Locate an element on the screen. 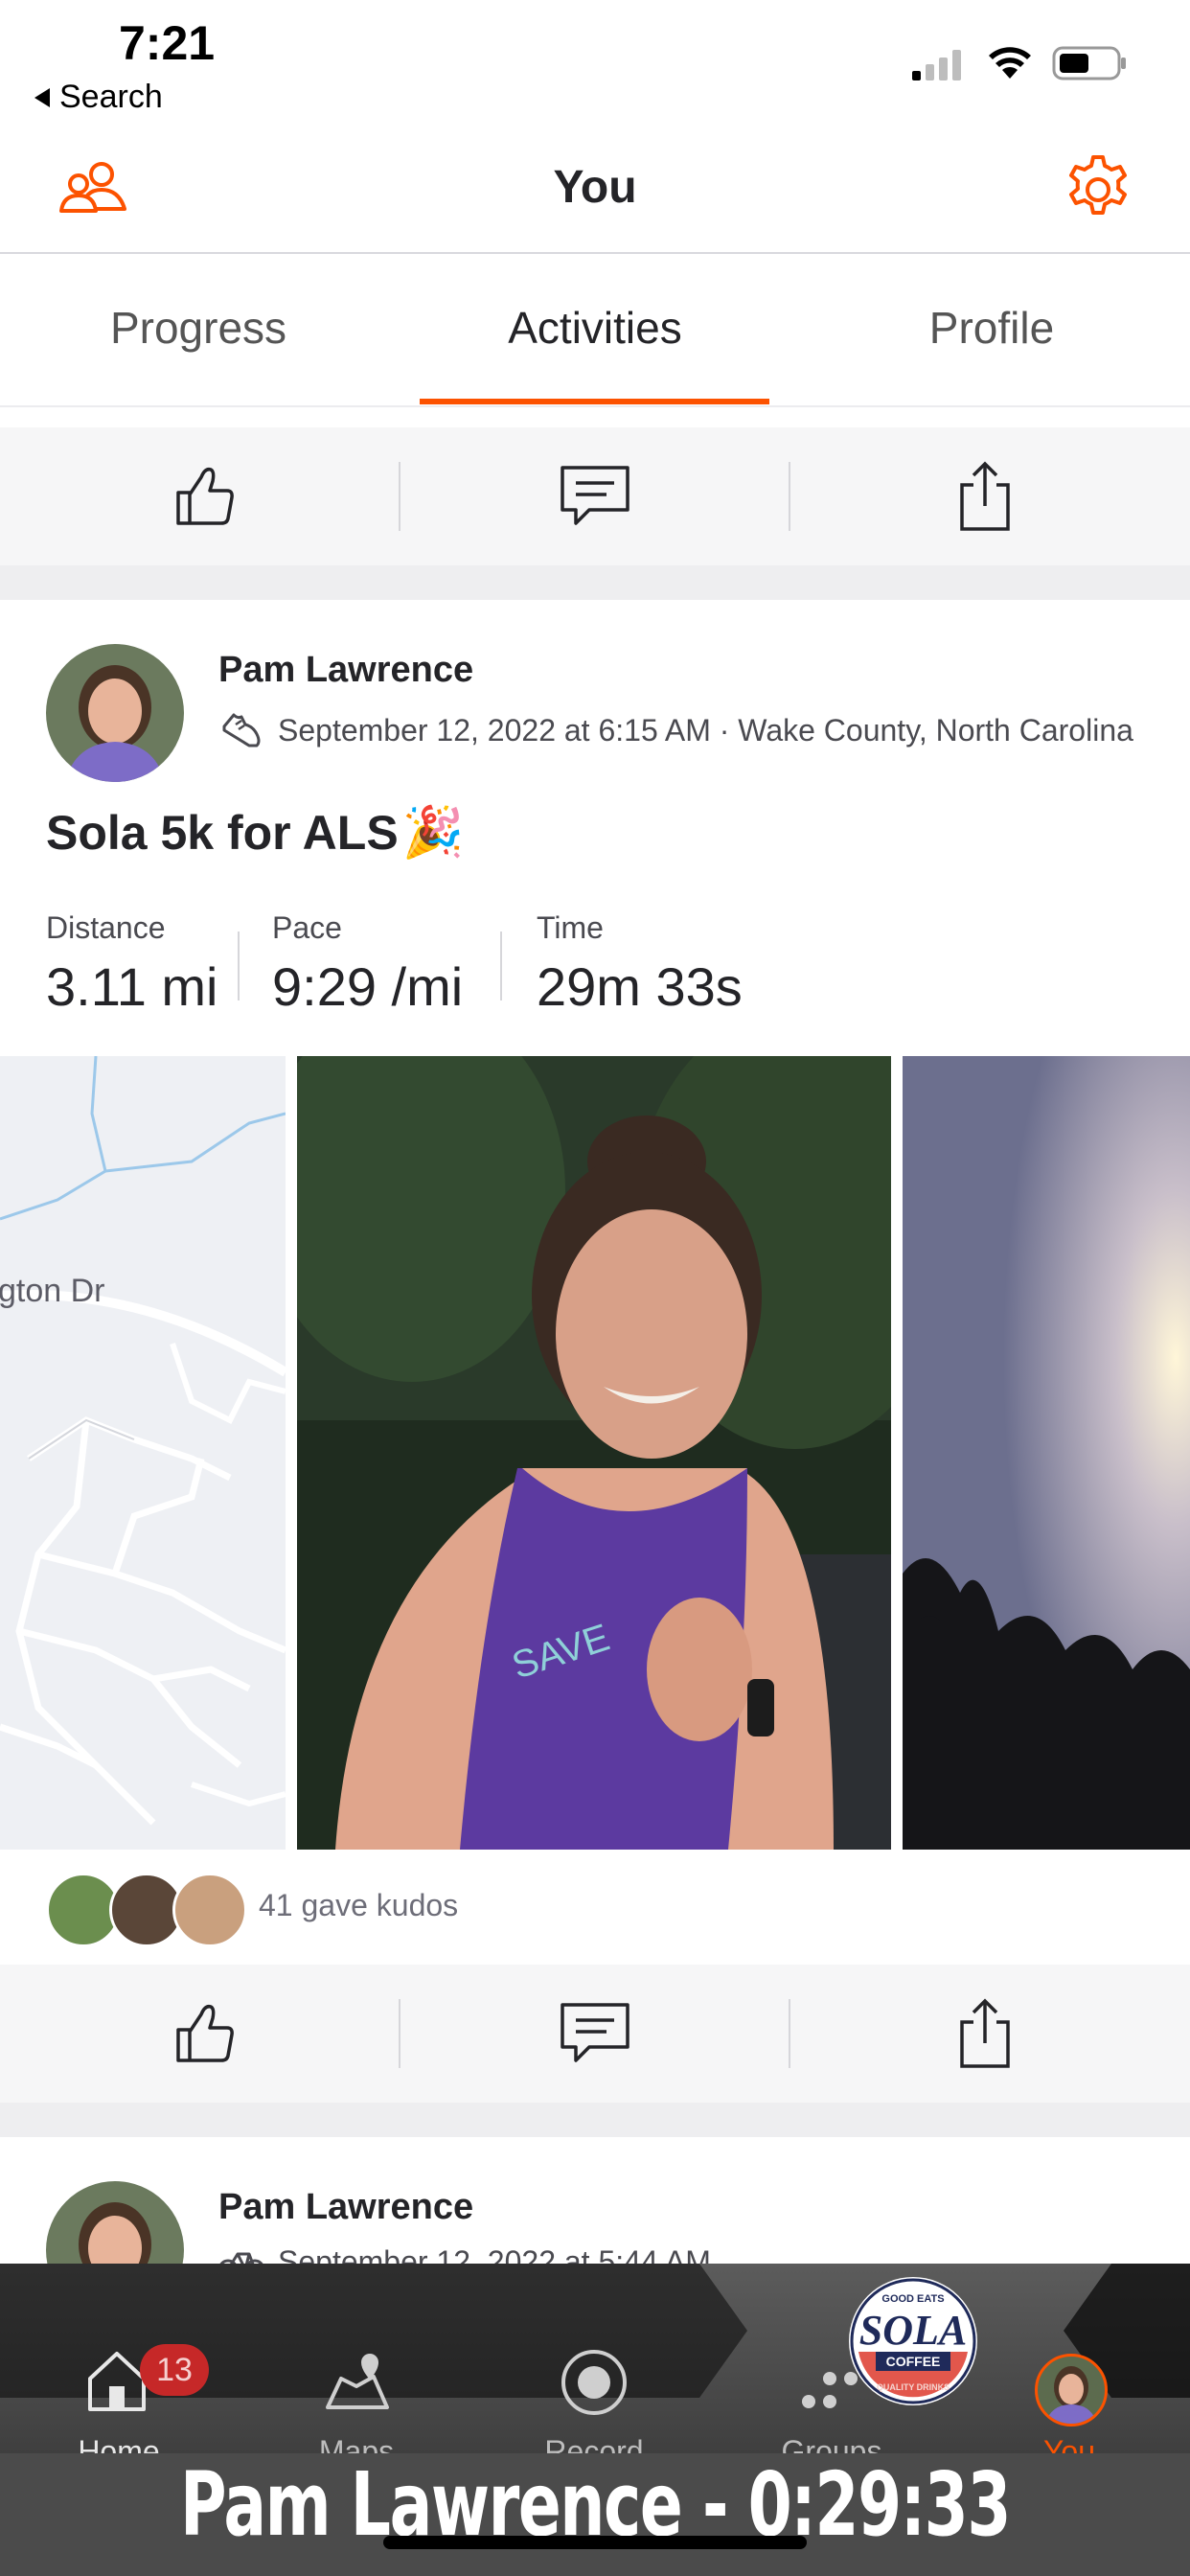 The width and height of the screenshot is (1190, 2576). nav-home is located at coordinates (117, 2383).